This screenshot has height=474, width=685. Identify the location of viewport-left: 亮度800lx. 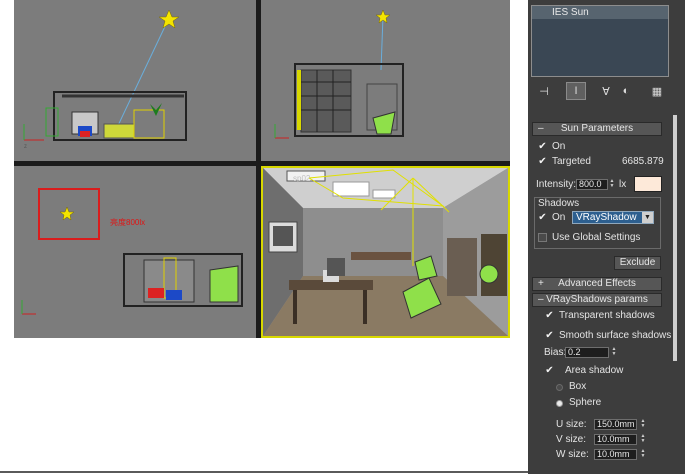
(135, 252).